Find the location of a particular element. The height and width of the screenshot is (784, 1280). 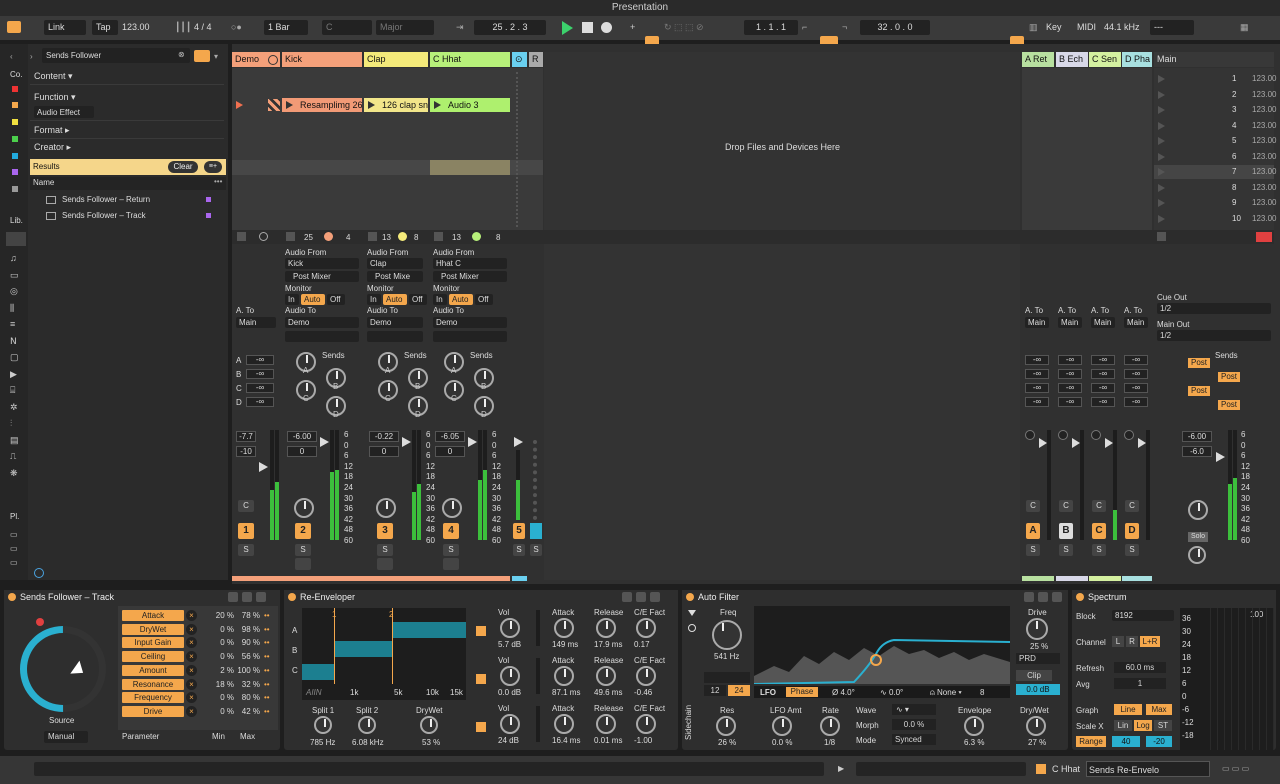

clear-search-icon: ⊗ is located at coordinates (181, 54).